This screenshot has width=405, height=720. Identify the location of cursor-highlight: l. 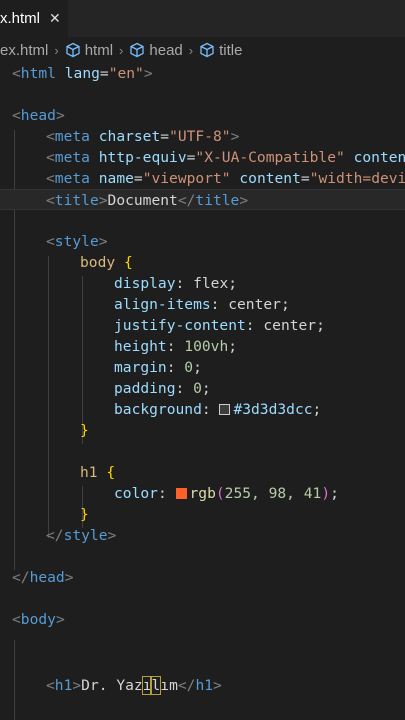
(156, 685).